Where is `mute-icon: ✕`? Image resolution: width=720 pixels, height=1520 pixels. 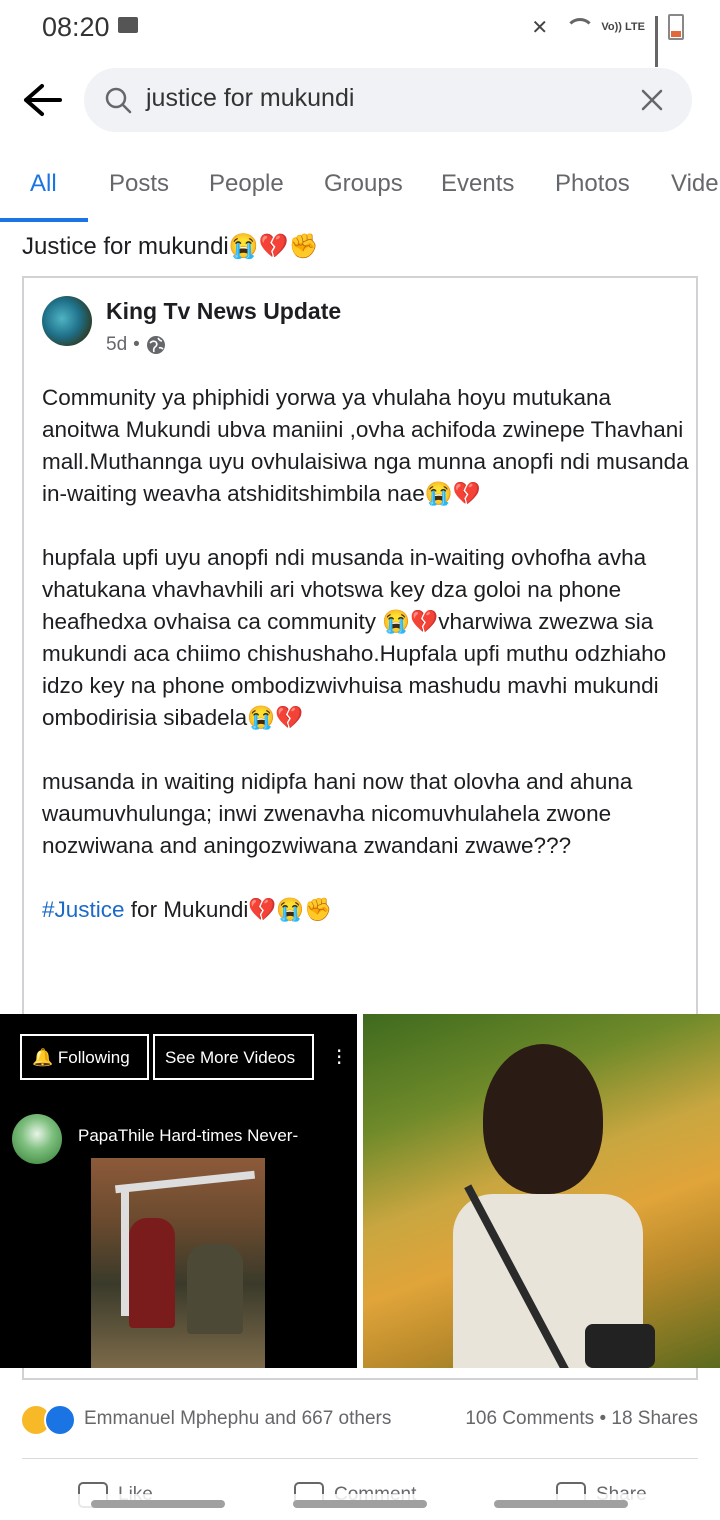 mute-icon: ✕ is located at coordinates (540, 27).